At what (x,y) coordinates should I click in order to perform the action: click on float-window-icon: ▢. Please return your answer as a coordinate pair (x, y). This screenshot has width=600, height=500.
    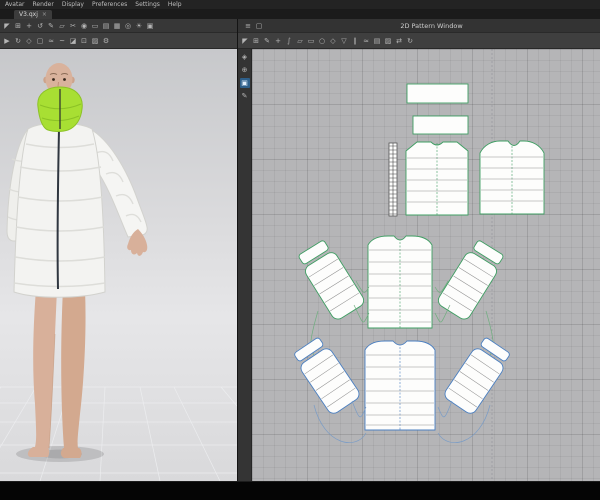
    Looking at the image, I should click on (259, 26).